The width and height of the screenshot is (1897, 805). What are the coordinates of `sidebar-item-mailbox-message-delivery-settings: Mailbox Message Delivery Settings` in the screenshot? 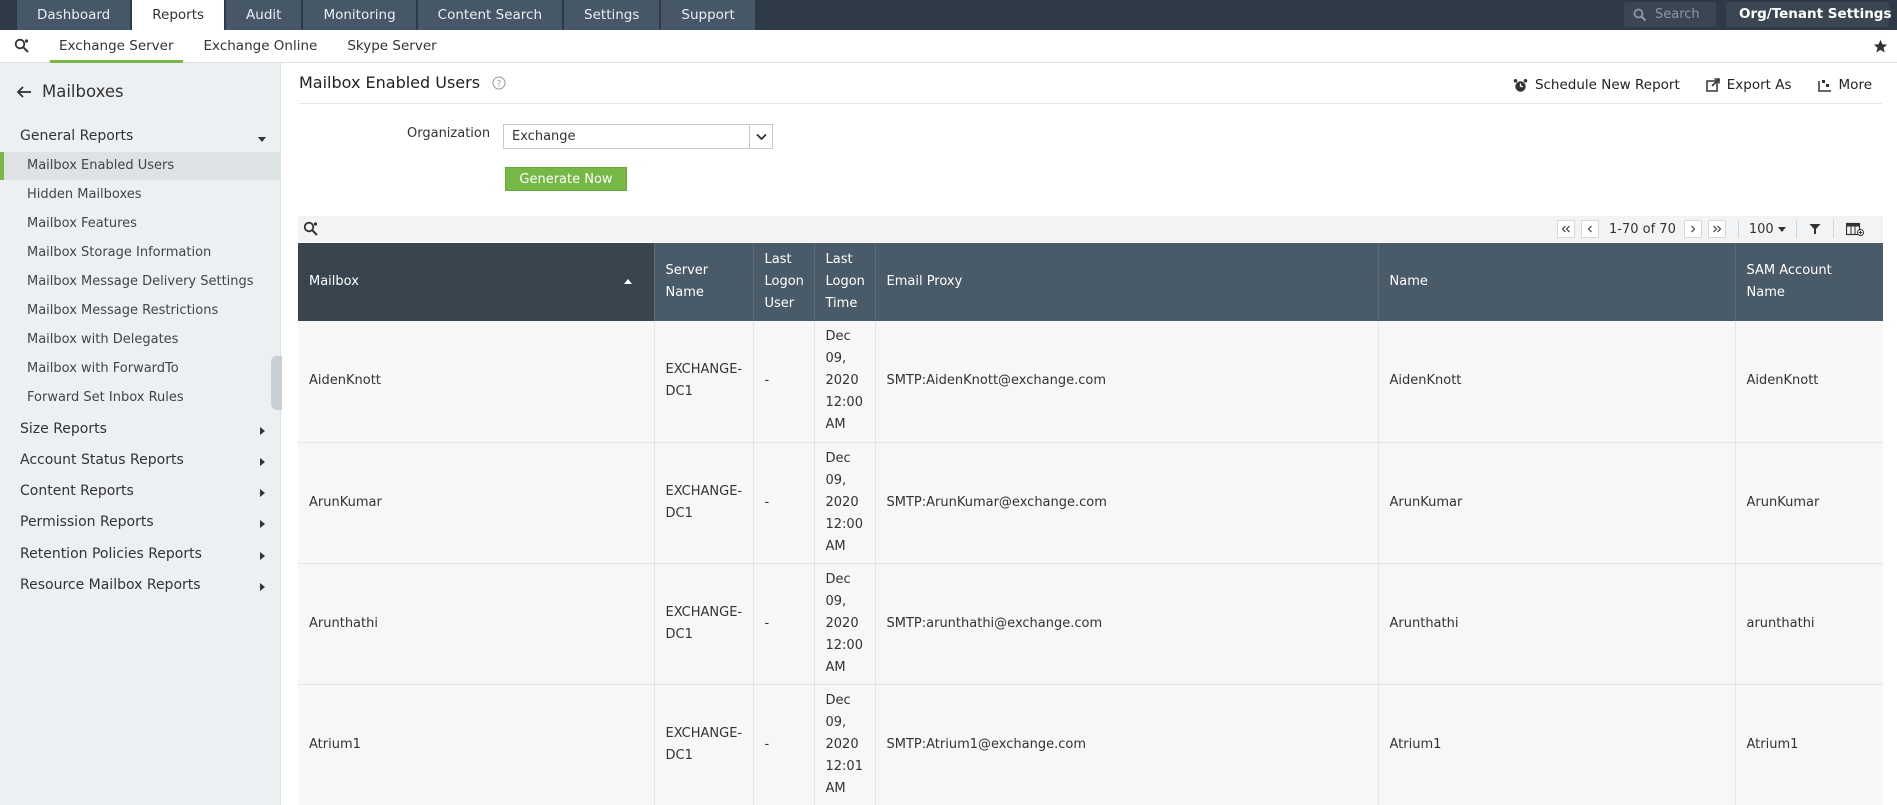 It's located at (140, 282).